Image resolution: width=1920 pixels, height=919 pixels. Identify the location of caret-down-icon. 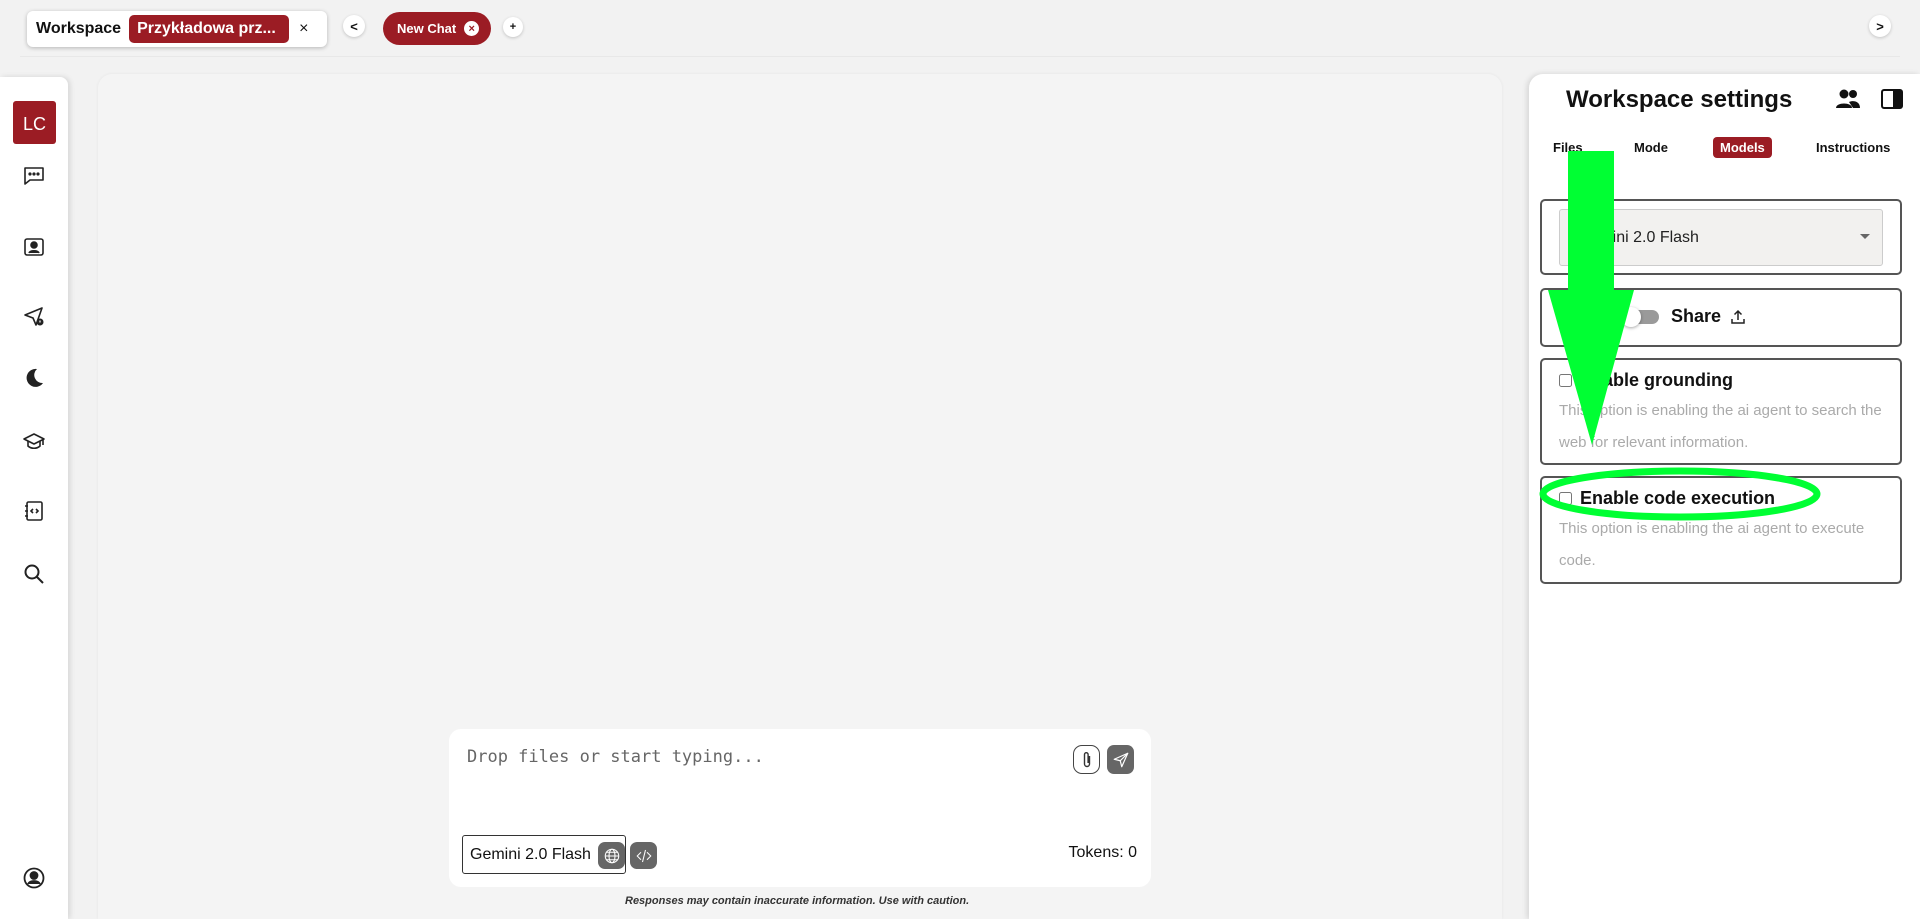
(1865, 236).